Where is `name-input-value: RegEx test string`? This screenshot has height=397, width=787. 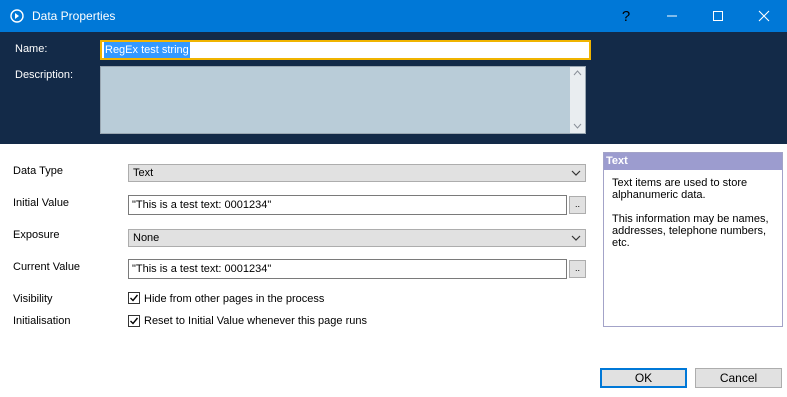 name-input-value: RegEx test string is located at coordinates (147, 50).